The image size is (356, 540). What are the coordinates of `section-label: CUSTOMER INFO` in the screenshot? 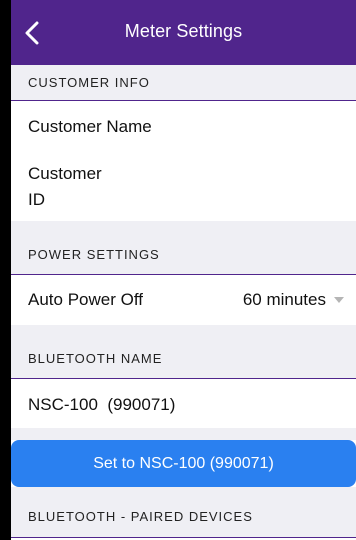 It's located at (89, 82).